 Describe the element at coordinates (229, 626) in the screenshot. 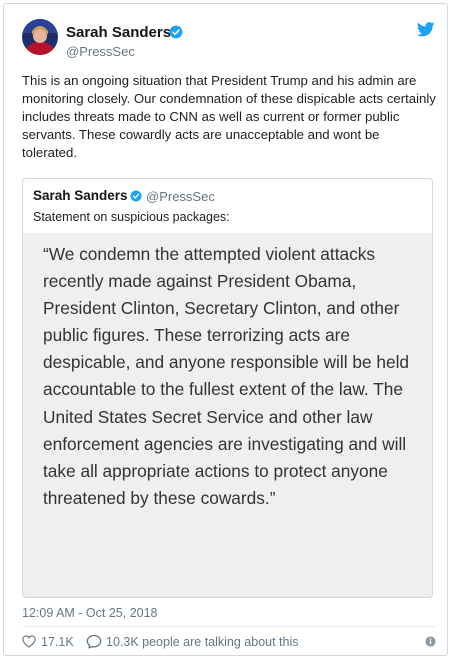

I see `divider` at that location.